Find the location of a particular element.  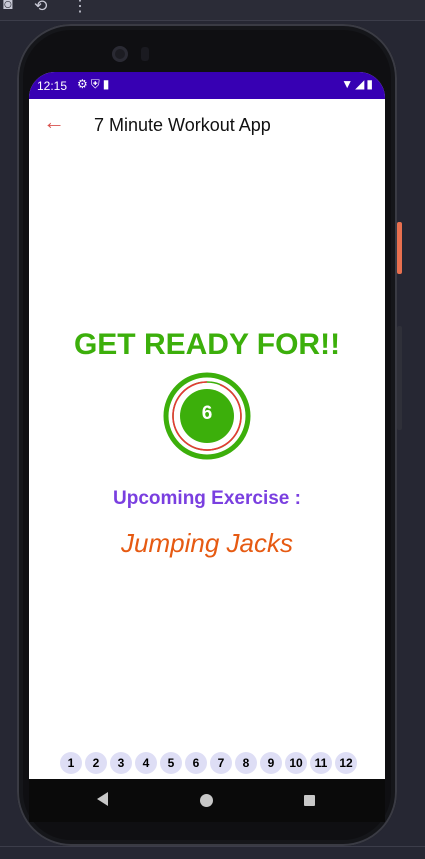

exercise-step-item: 9 is located at coordinates (271, 763).